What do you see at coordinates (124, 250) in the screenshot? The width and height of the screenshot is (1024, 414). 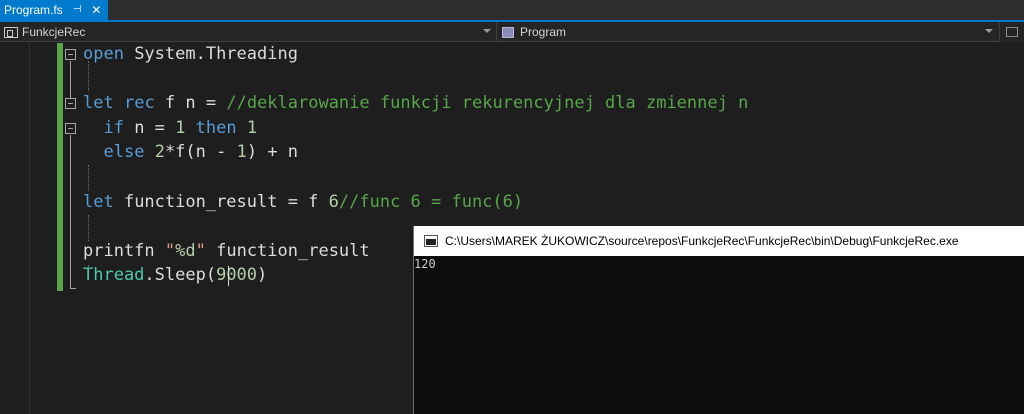 I see `code-token: printfn` at bounding box center [124, 250].